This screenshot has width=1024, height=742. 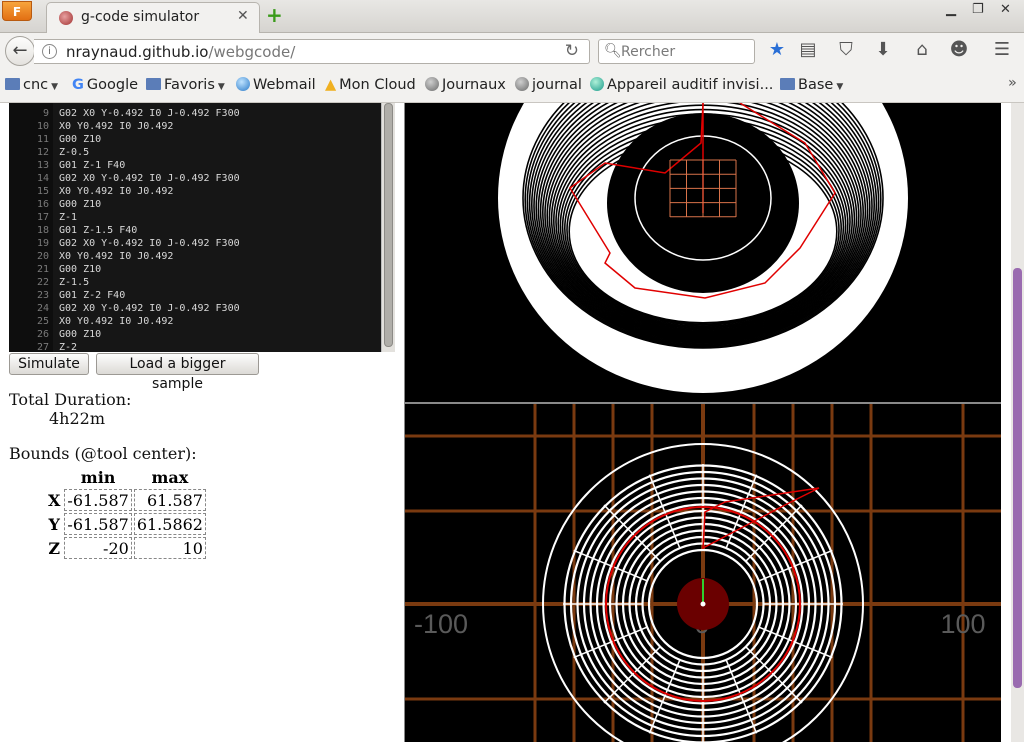 I want to click on hello-icon: ☻, so click(x=959, y=49).